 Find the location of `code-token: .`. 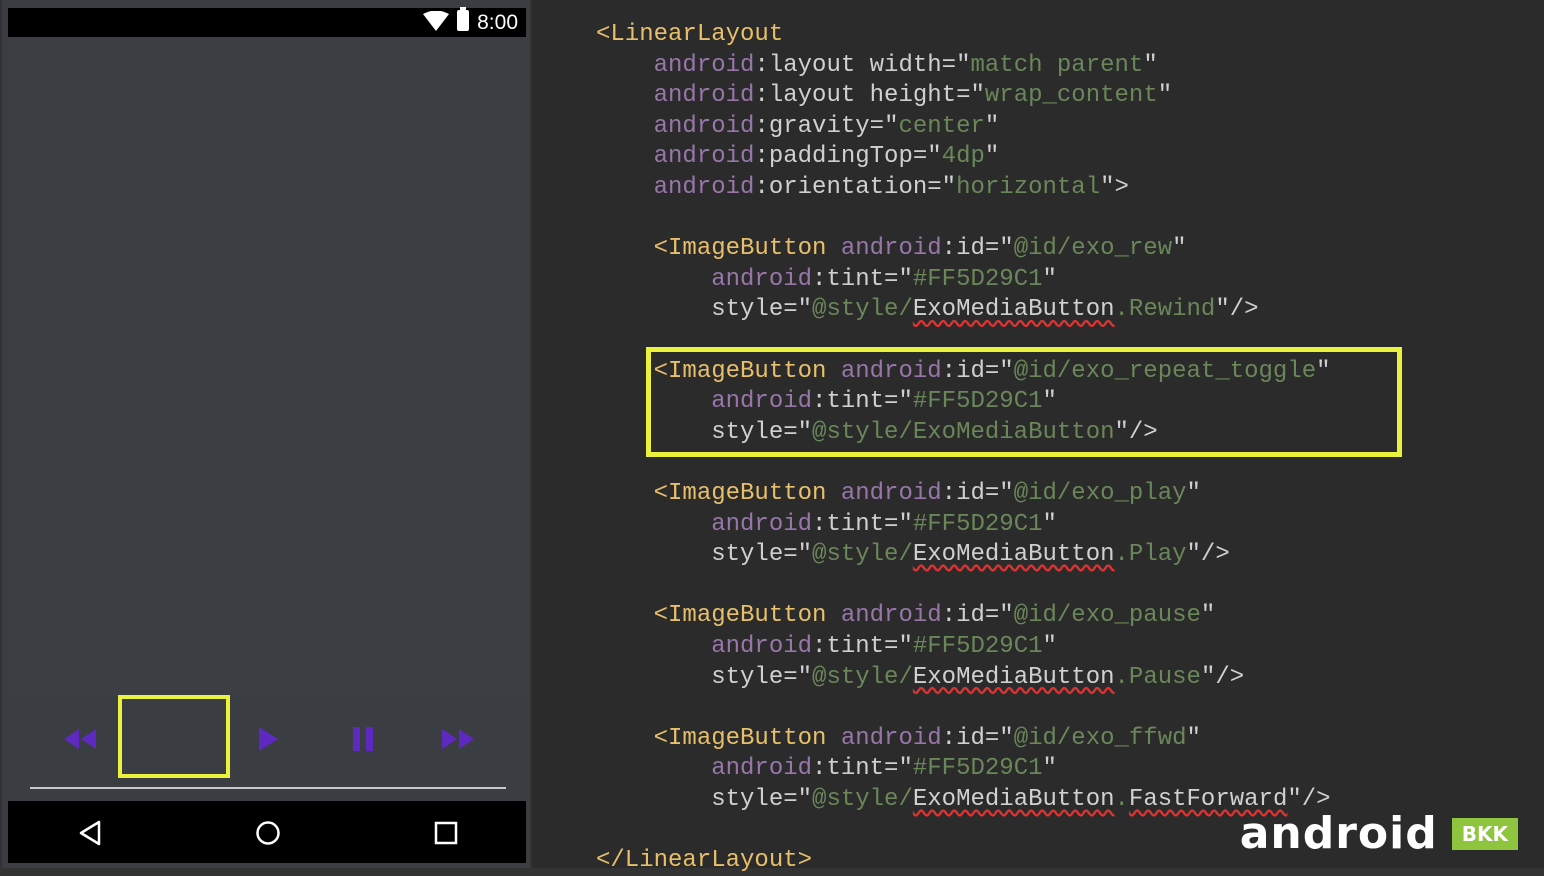

code-token: . is located at coordinates (1121, 799).